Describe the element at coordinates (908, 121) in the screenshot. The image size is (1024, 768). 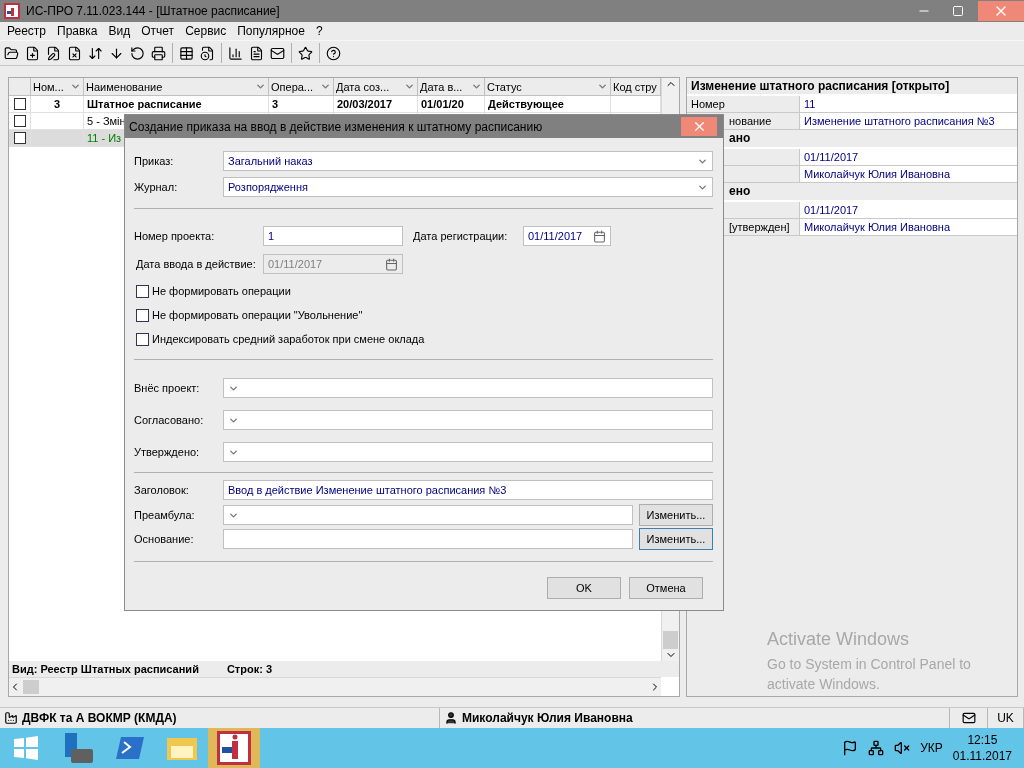
I see `field-value: Изменение штатного расписания №3` at that location.